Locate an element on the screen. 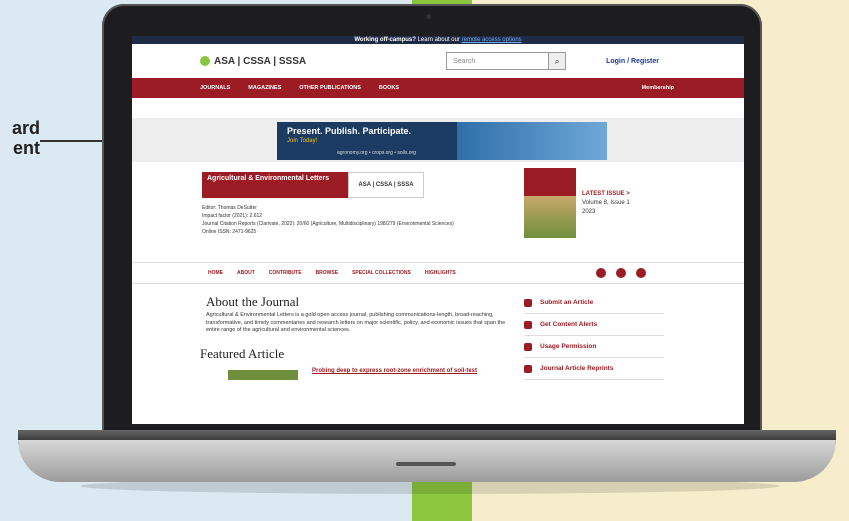  subnav-about: ABOUT is located at coordinates (246, 273).